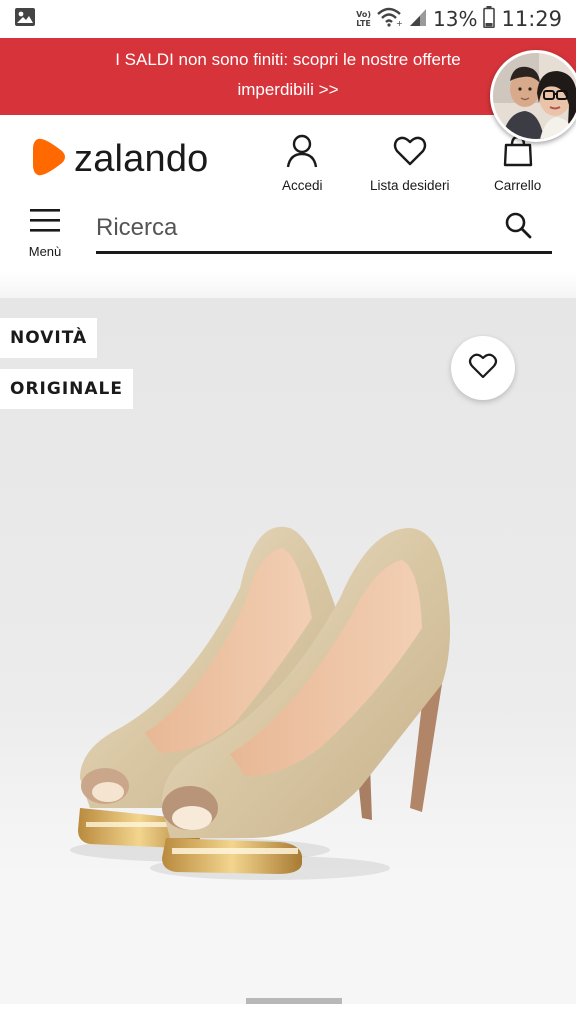 The image size is (576, 1024). What do you see at coordinates (517, 163) in the screenshot?
I see `cart-button: Carrello` at bounding box center [517, 163].